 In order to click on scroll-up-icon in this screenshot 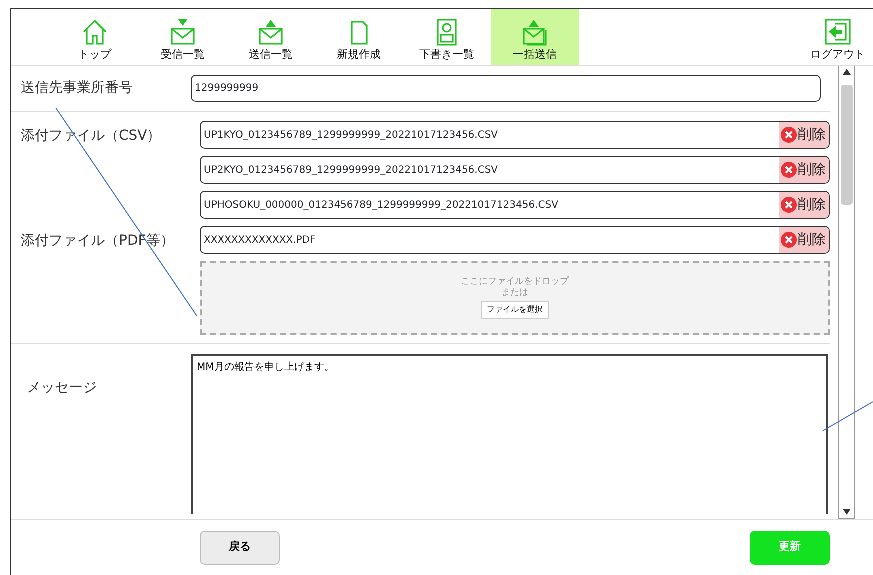, I will do `click(846, 72)`.